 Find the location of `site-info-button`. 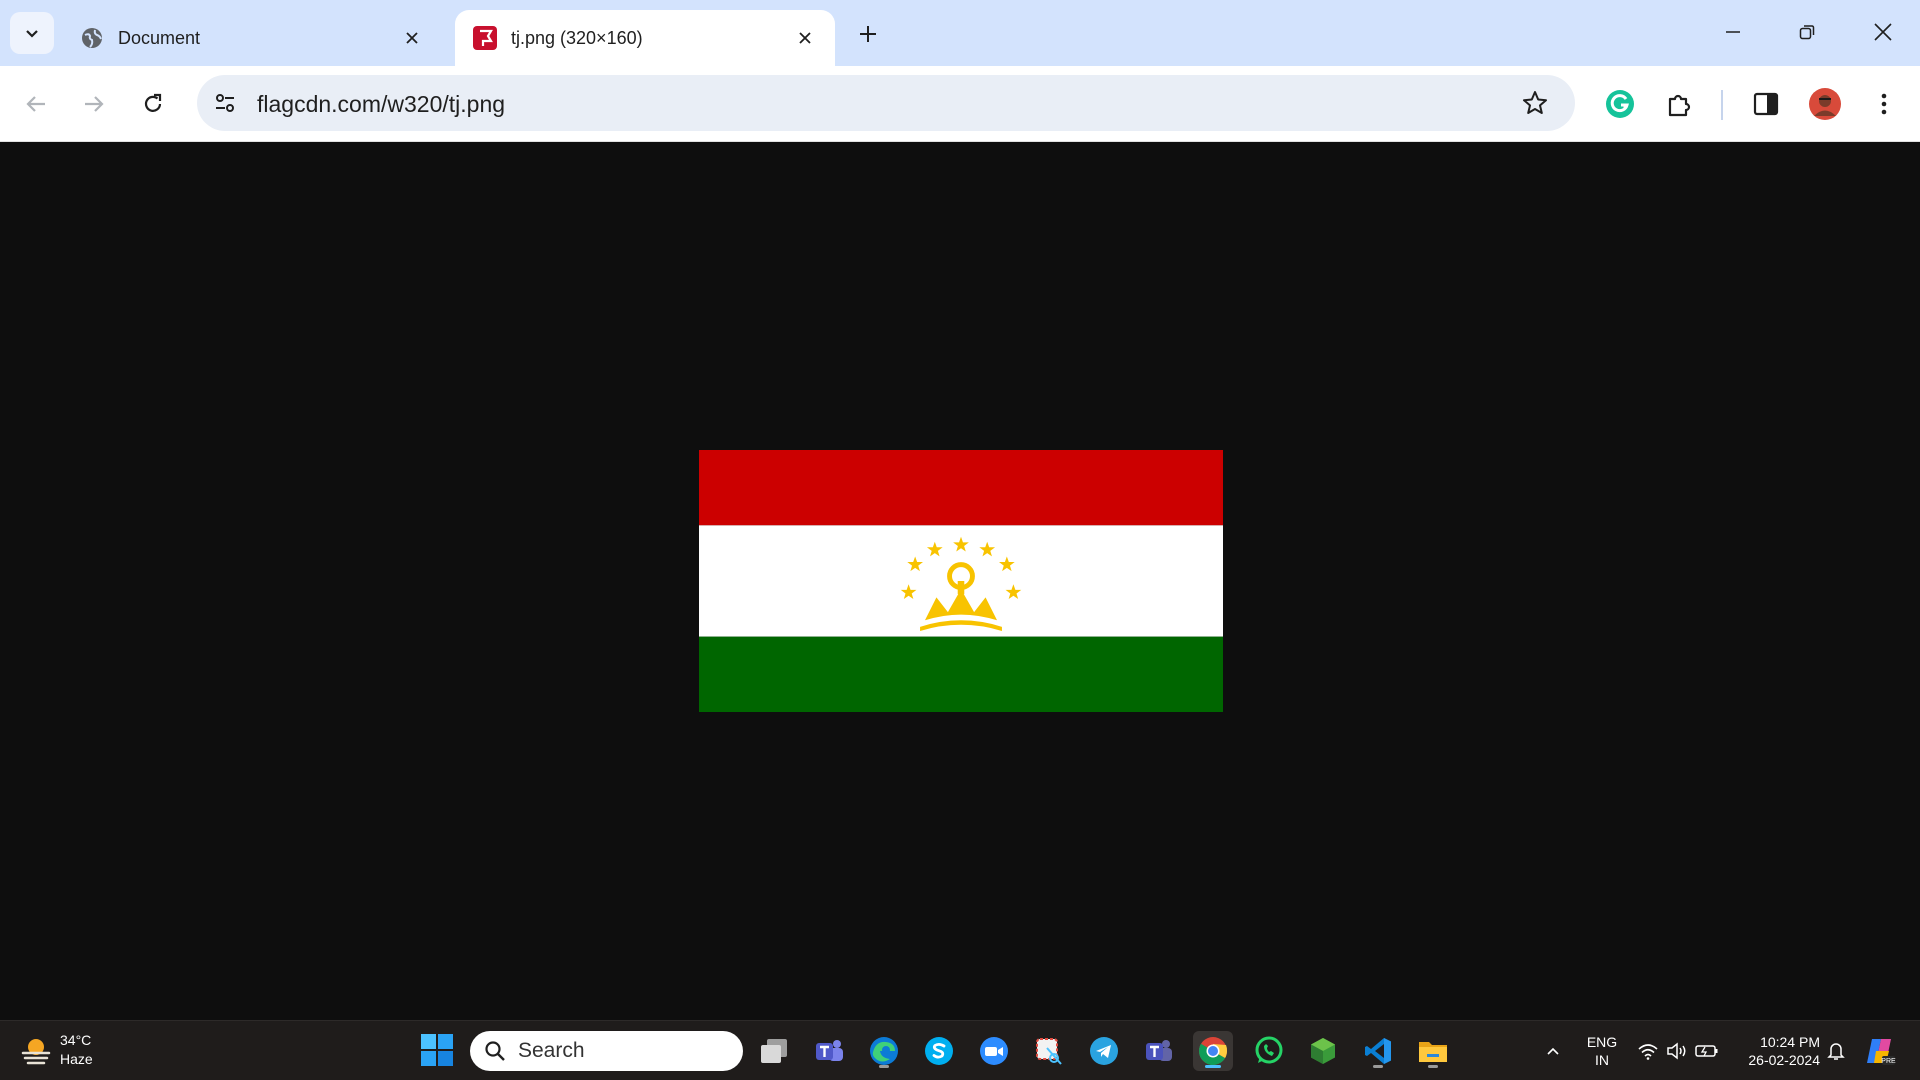

site-info-button is located at coordinates (225, 103).